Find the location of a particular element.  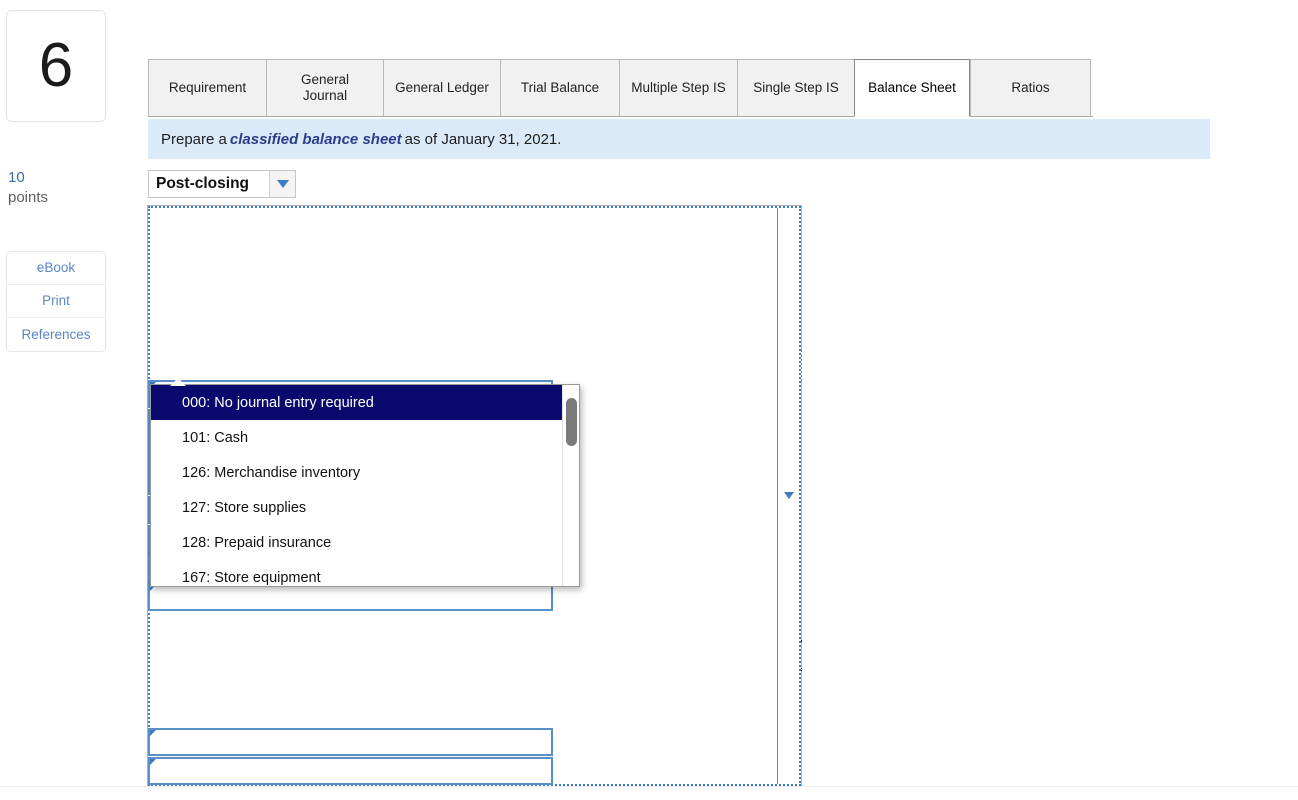

period-select-value: Post-closing is located at coordinates (203, 183).